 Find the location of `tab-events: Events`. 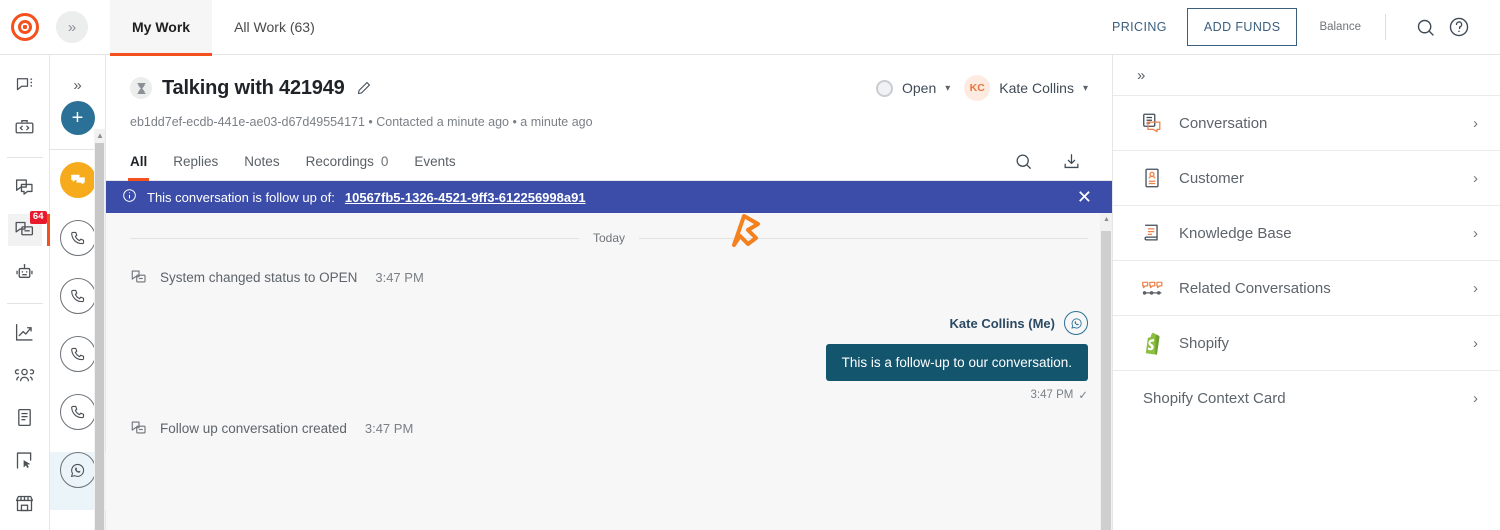

tab-events: Events is located at coordinates (434, 162).